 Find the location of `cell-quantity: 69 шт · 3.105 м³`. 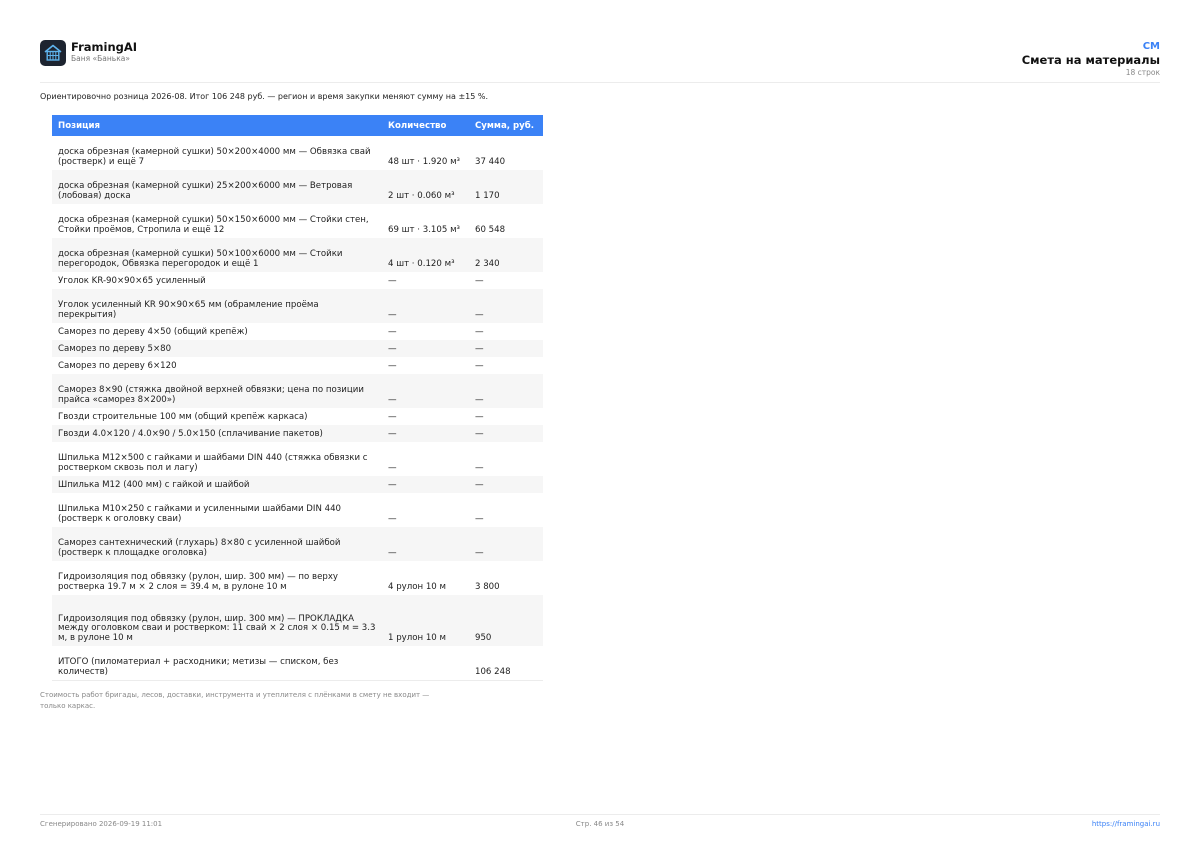

cell-quantity: 69 шт · 3.105 м³ is located at coordinates (424, 229).